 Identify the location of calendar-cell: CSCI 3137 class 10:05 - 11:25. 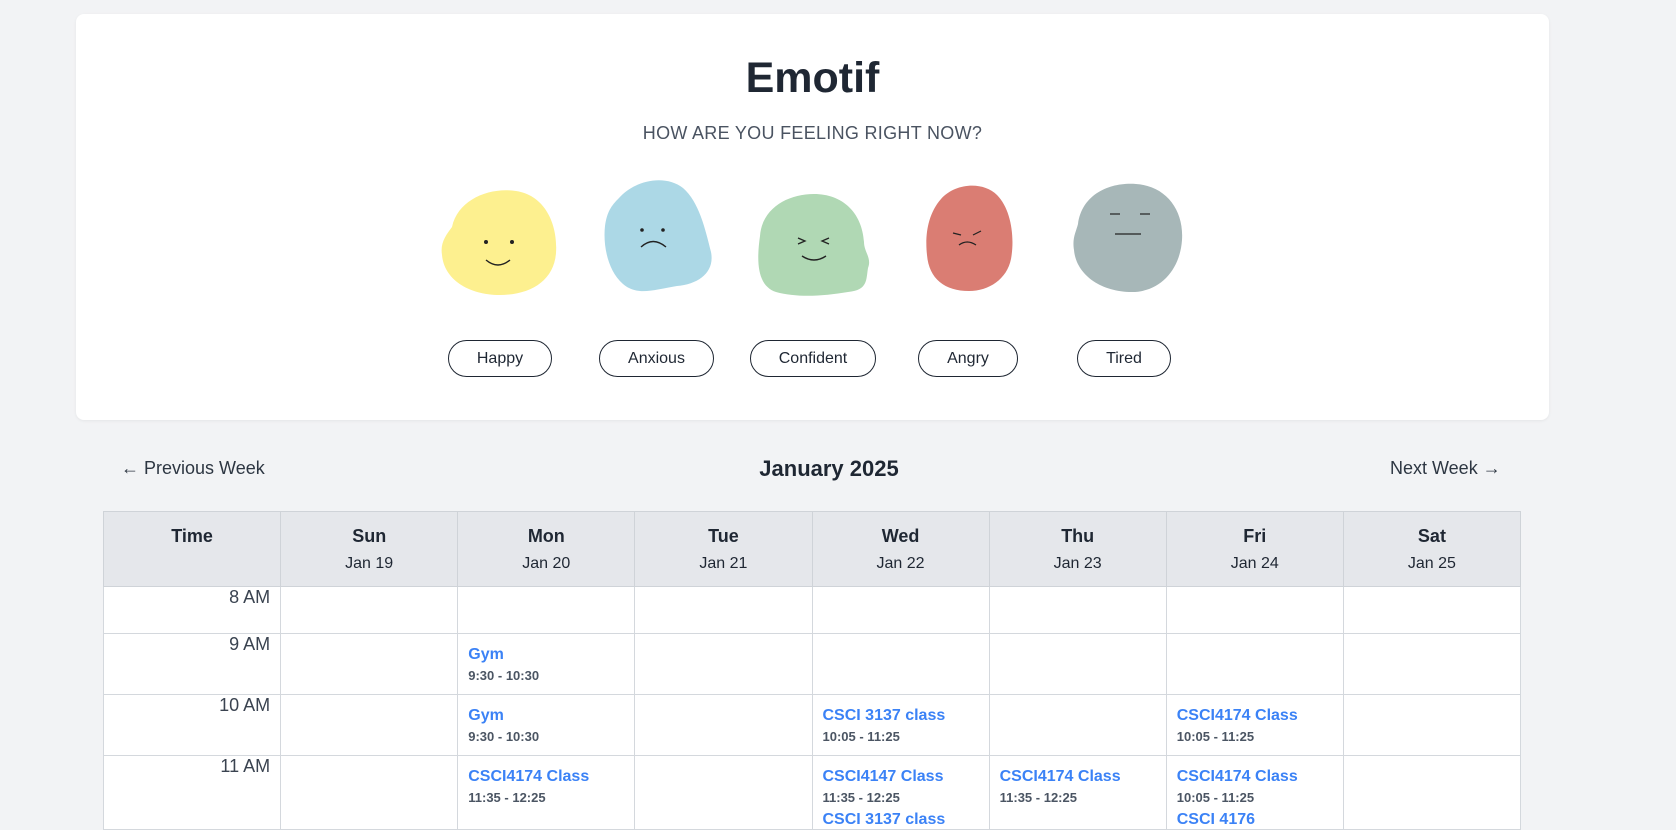
(900, 725).